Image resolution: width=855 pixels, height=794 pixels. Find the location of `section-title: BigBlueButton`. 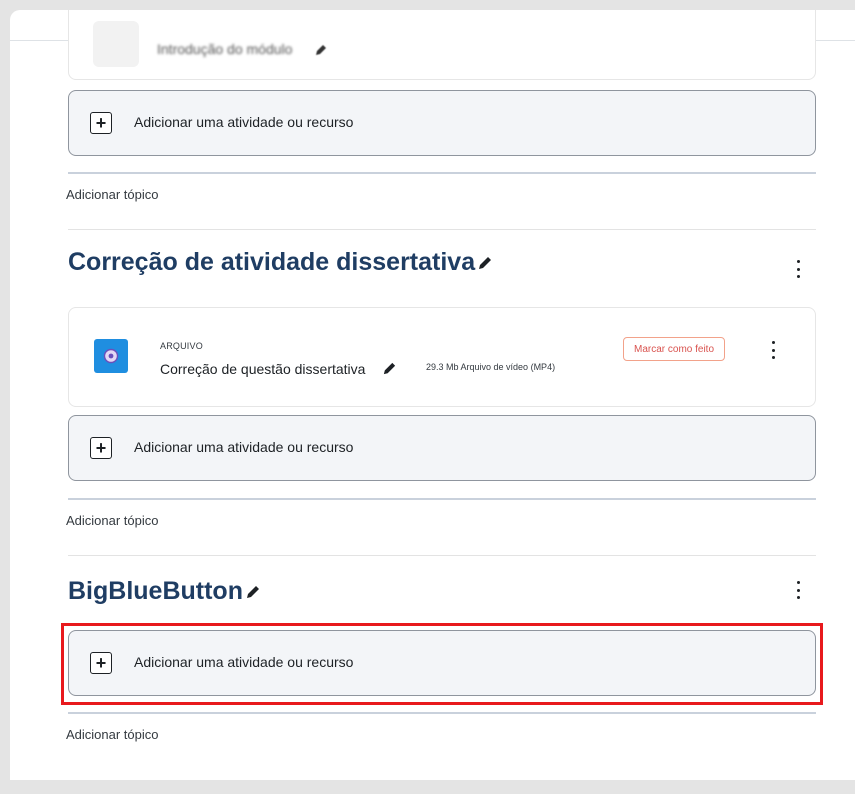

section-title: BigBlueButton is located at coordinates (164, 592).